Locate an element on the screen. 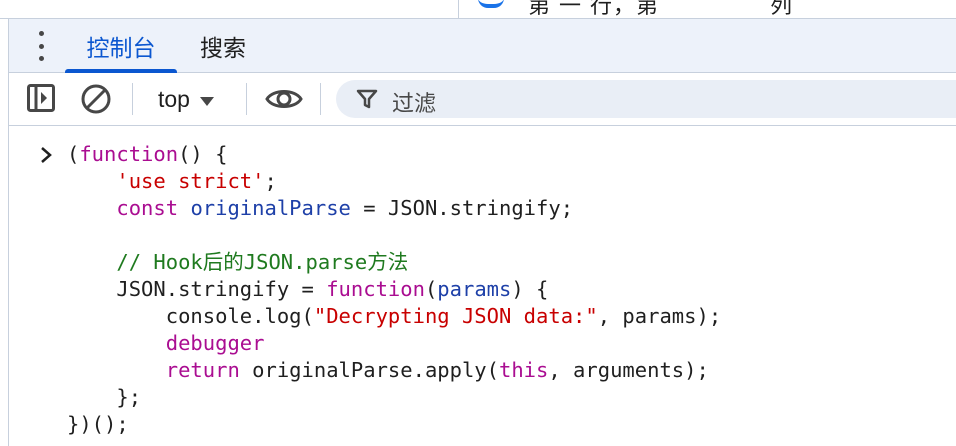 This screenshot has height=446, width=956. context-selector: top is located at coordinates (186, 99).